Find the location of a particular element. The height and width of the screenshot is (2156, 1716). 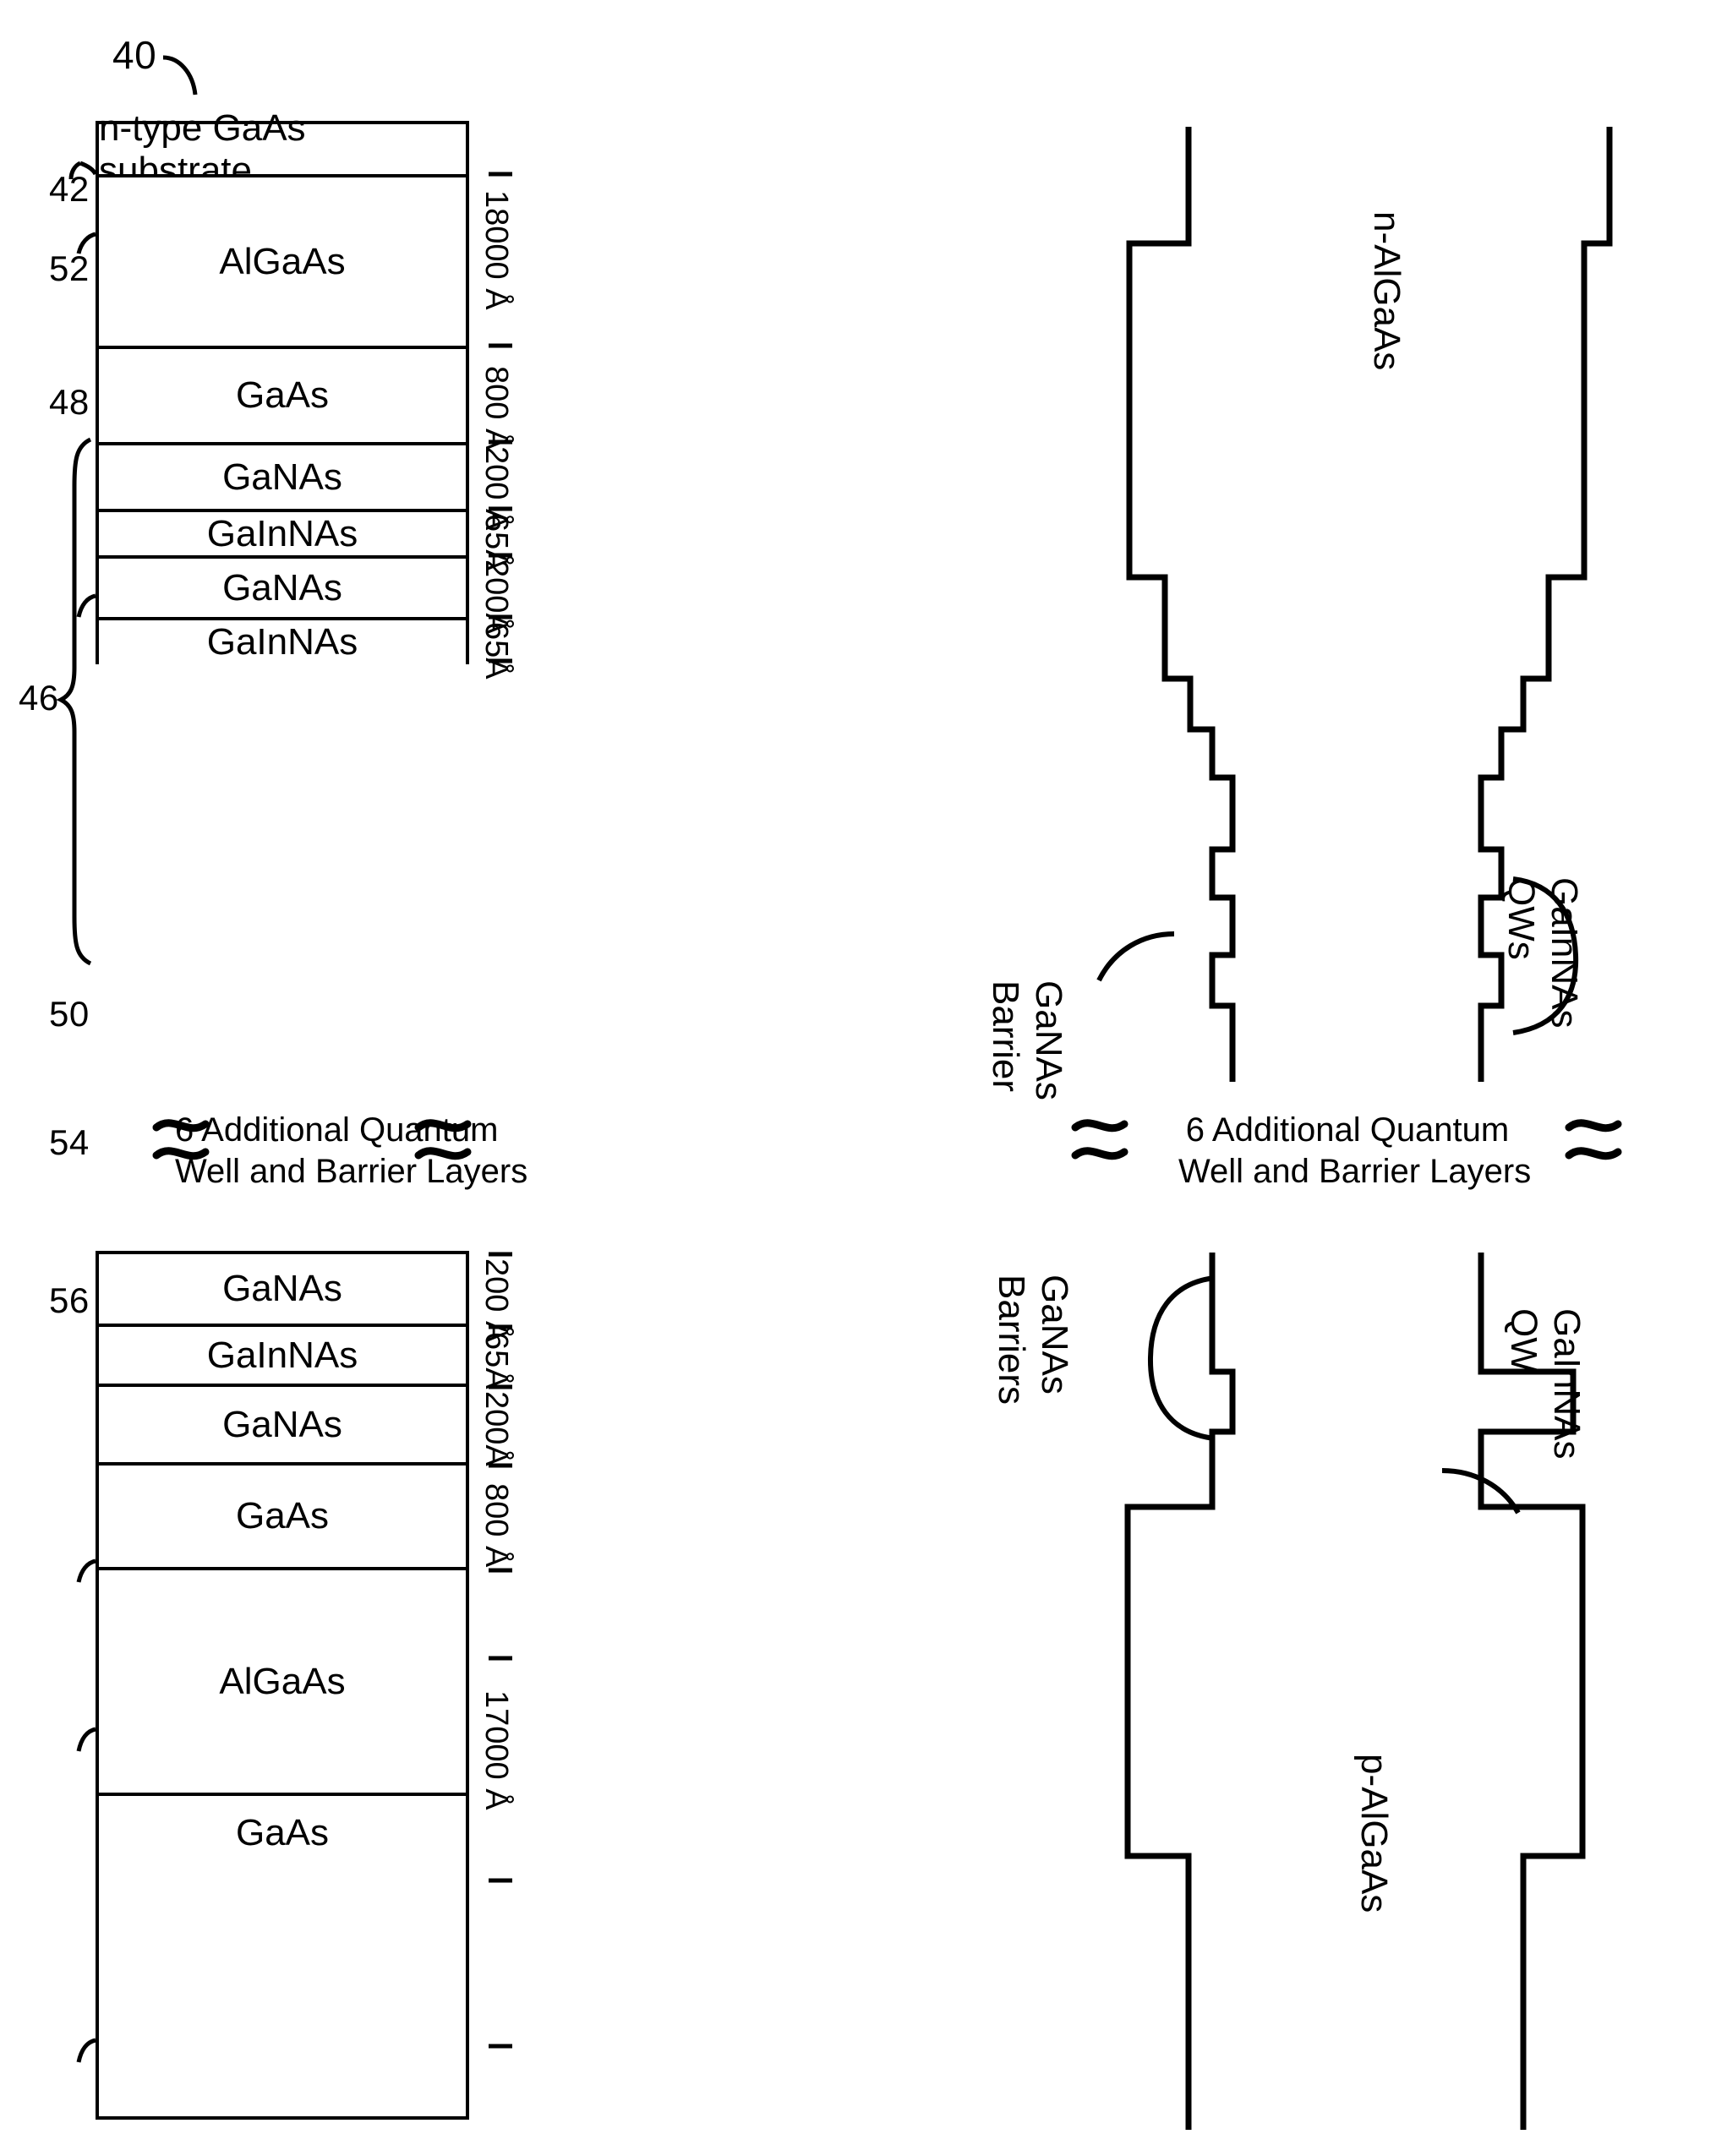

break-note-right-line2: Well and Barrier Layers is located at coordinates (1355, 1171).